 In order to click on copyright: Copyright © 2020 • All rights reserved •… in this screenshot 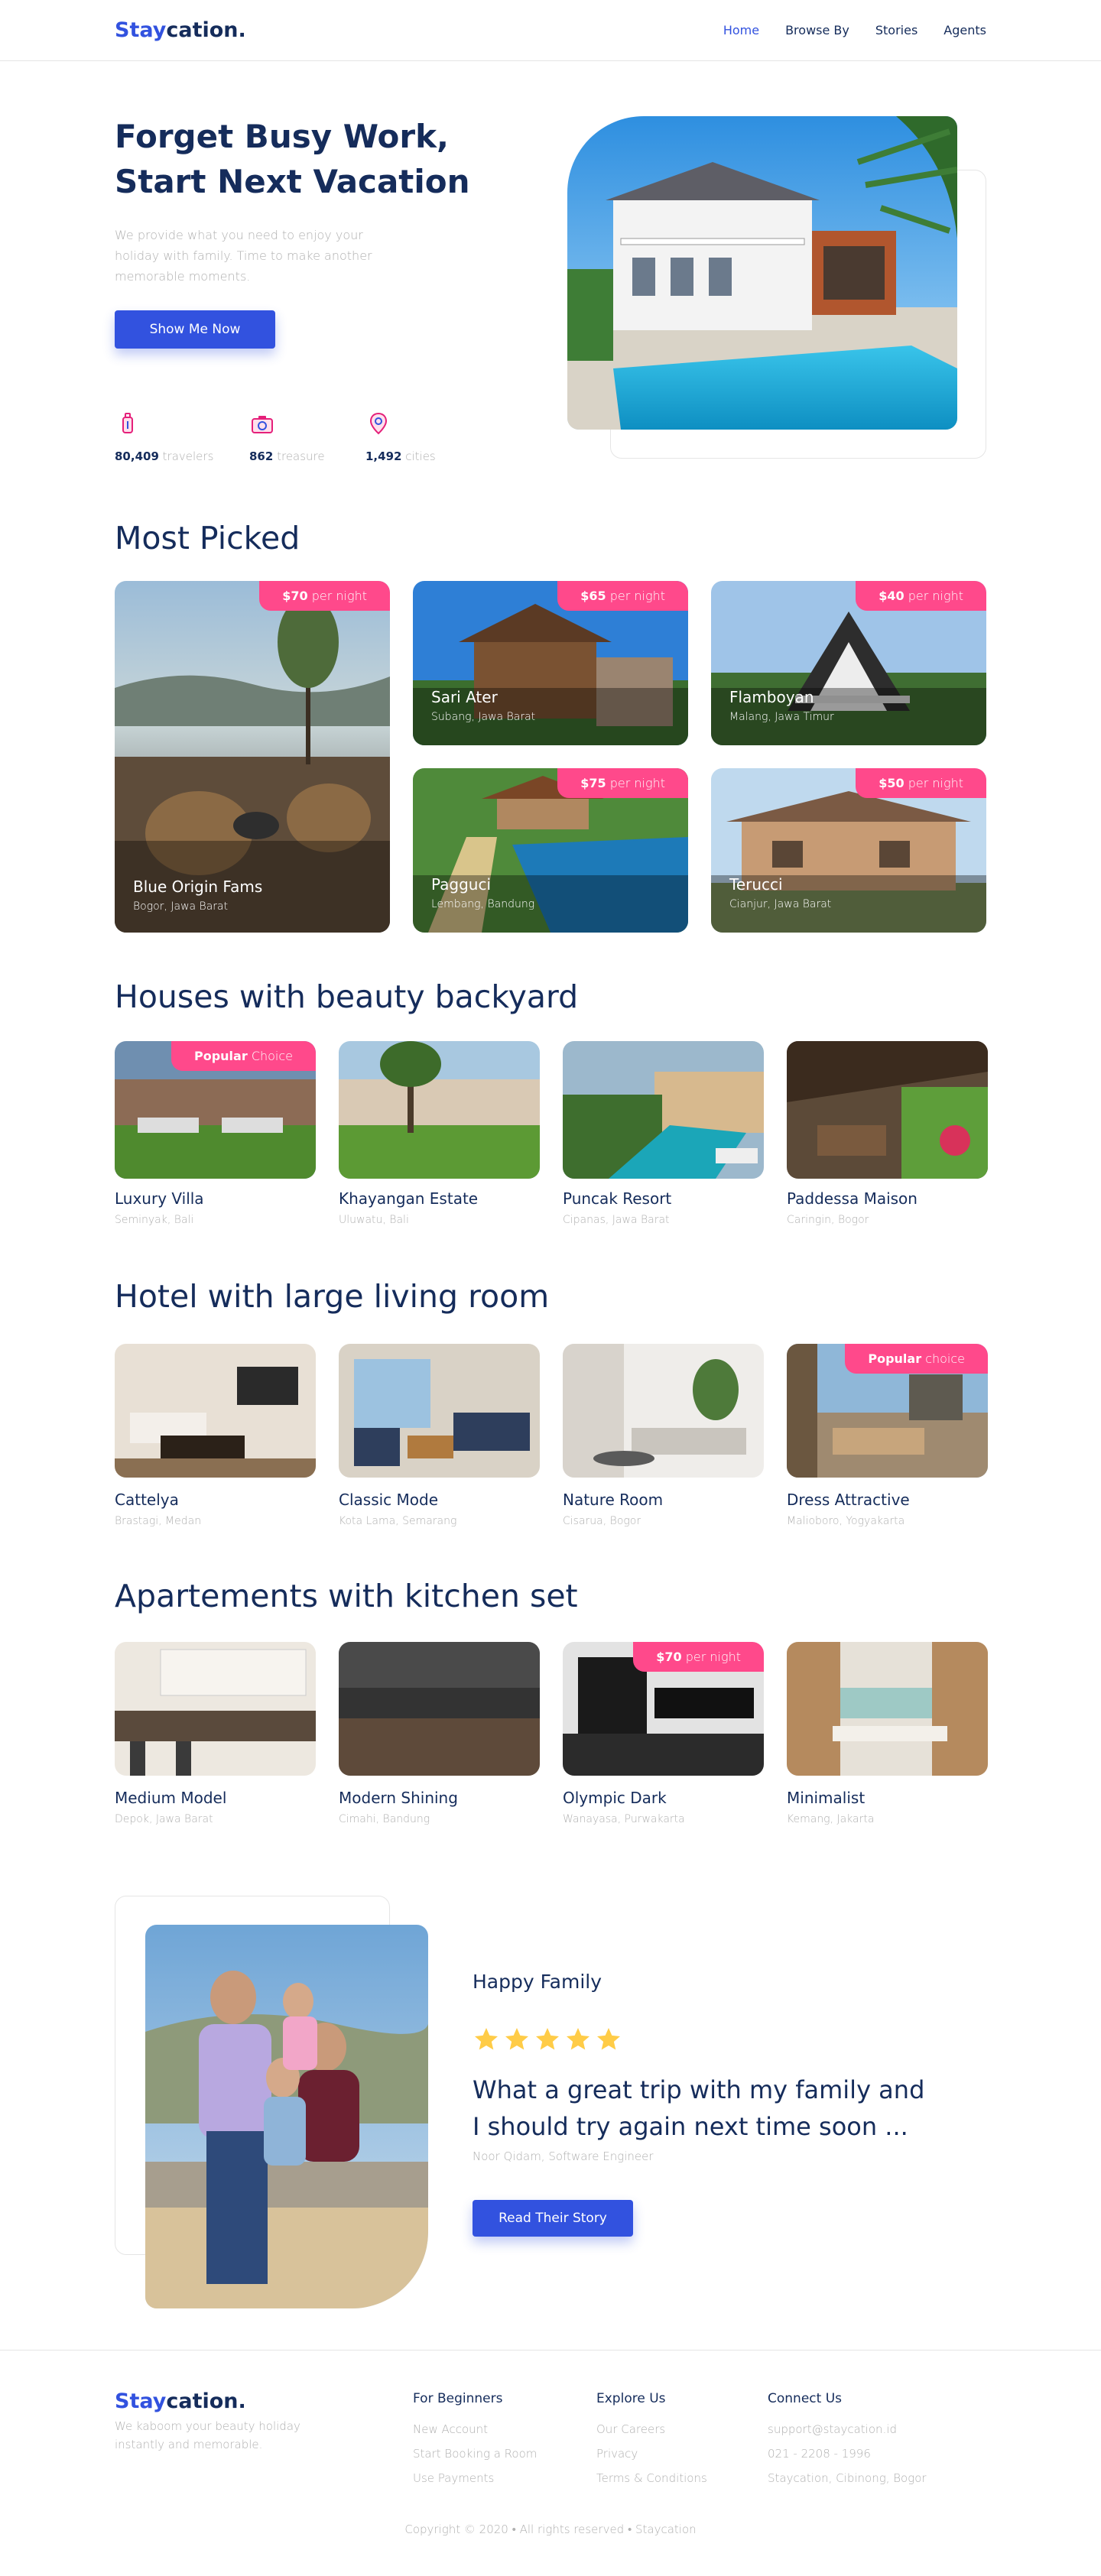, I will do `click(550, 2529)`.